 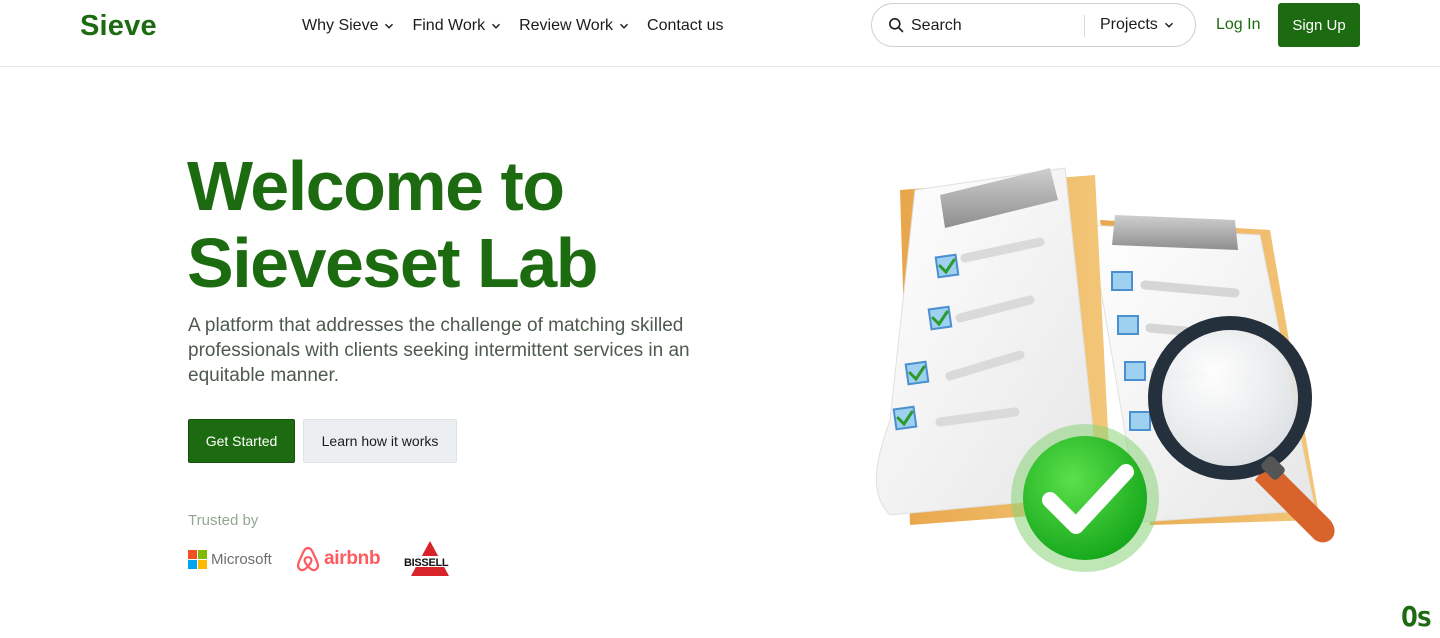 What do you see at coordinates (118, 26) in the screenshot?
I see `site-logo: Sieve` at bounding box center [118, 26].